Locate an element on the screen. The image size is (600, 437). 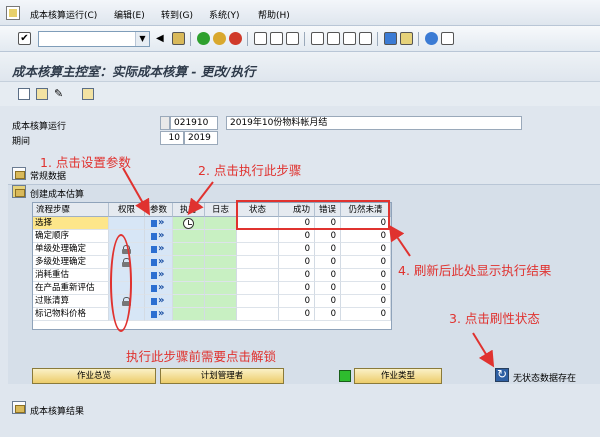
table-row: 单级处理确定000 is located at coordinates (212, 249).